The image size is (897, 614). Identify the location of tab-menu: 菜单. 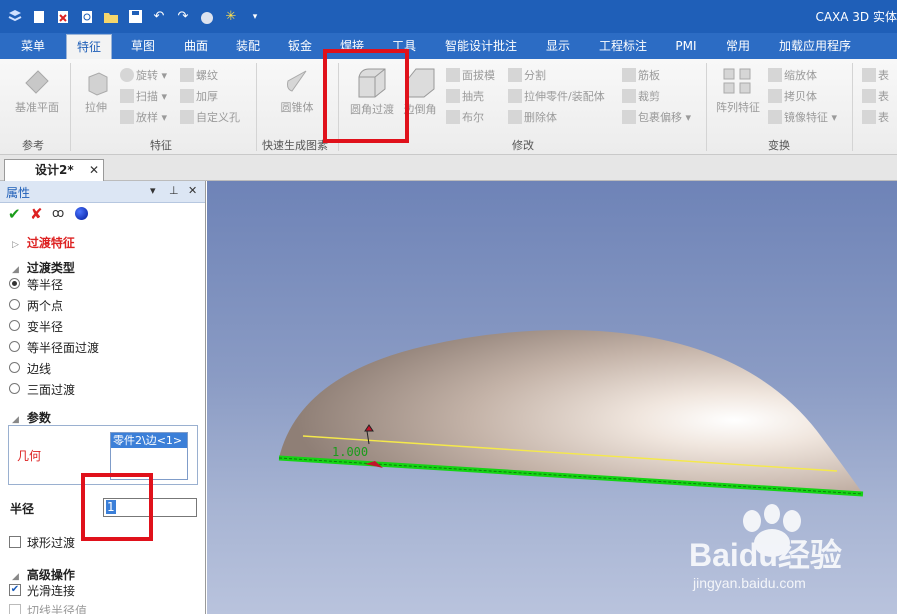
(33, 46).